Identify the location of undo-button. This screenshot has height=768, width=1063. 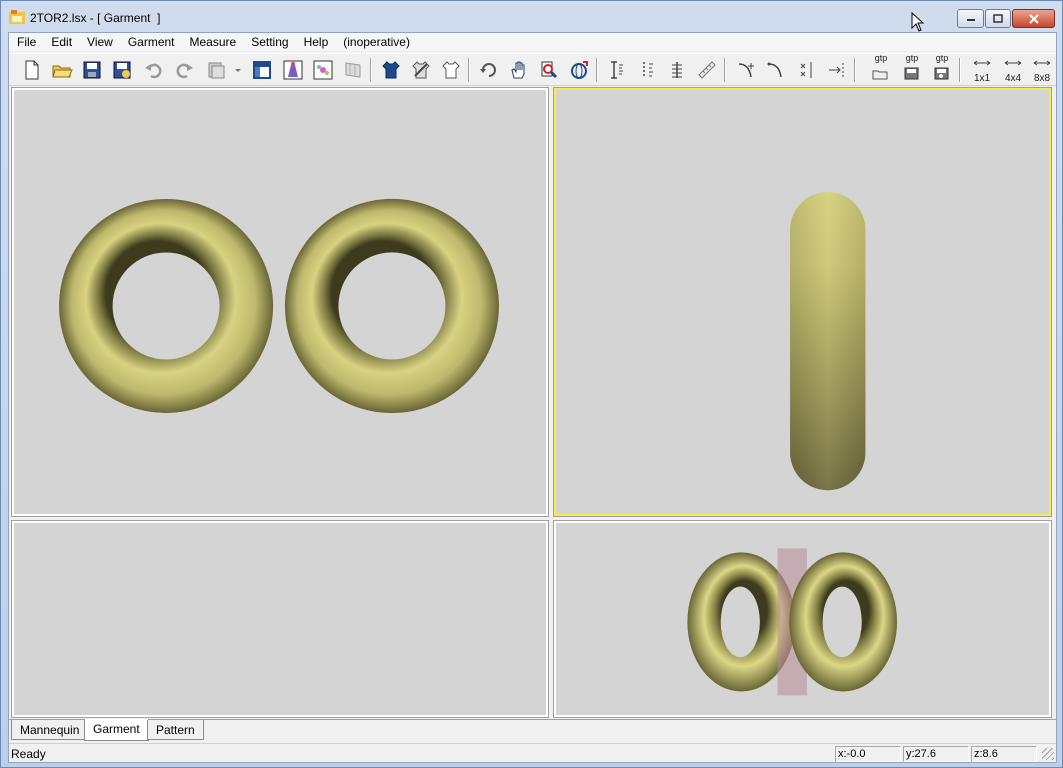
(154, 70).